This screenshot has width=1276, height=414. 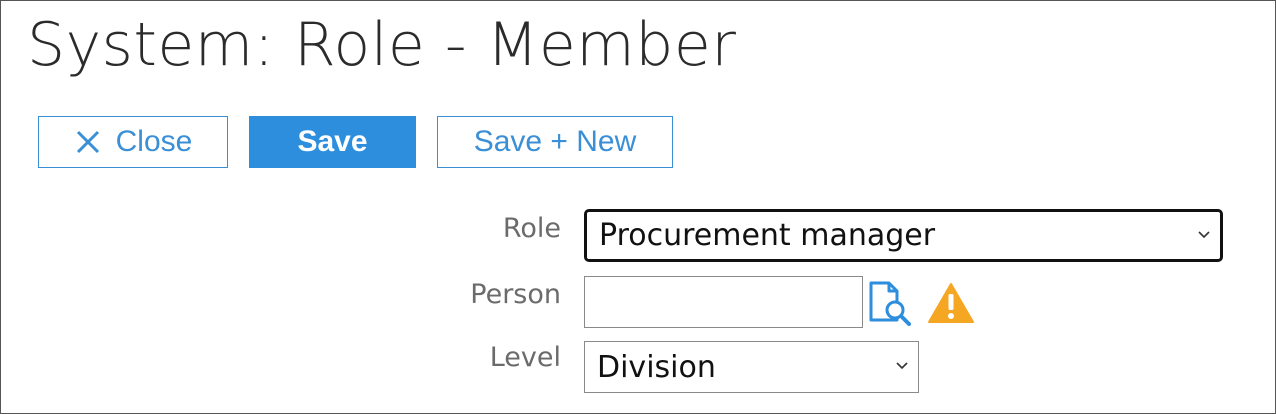 I want to click on save-and-new-button-label: Save + New, so click(x=555, y=141).